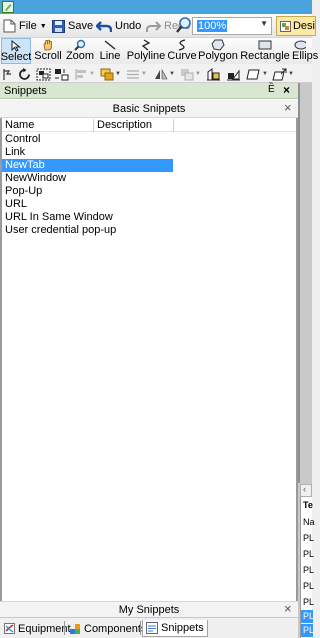 The height and width of the screenshot is (638, 320). I want to click on list-item: Link, so click(87, 152).